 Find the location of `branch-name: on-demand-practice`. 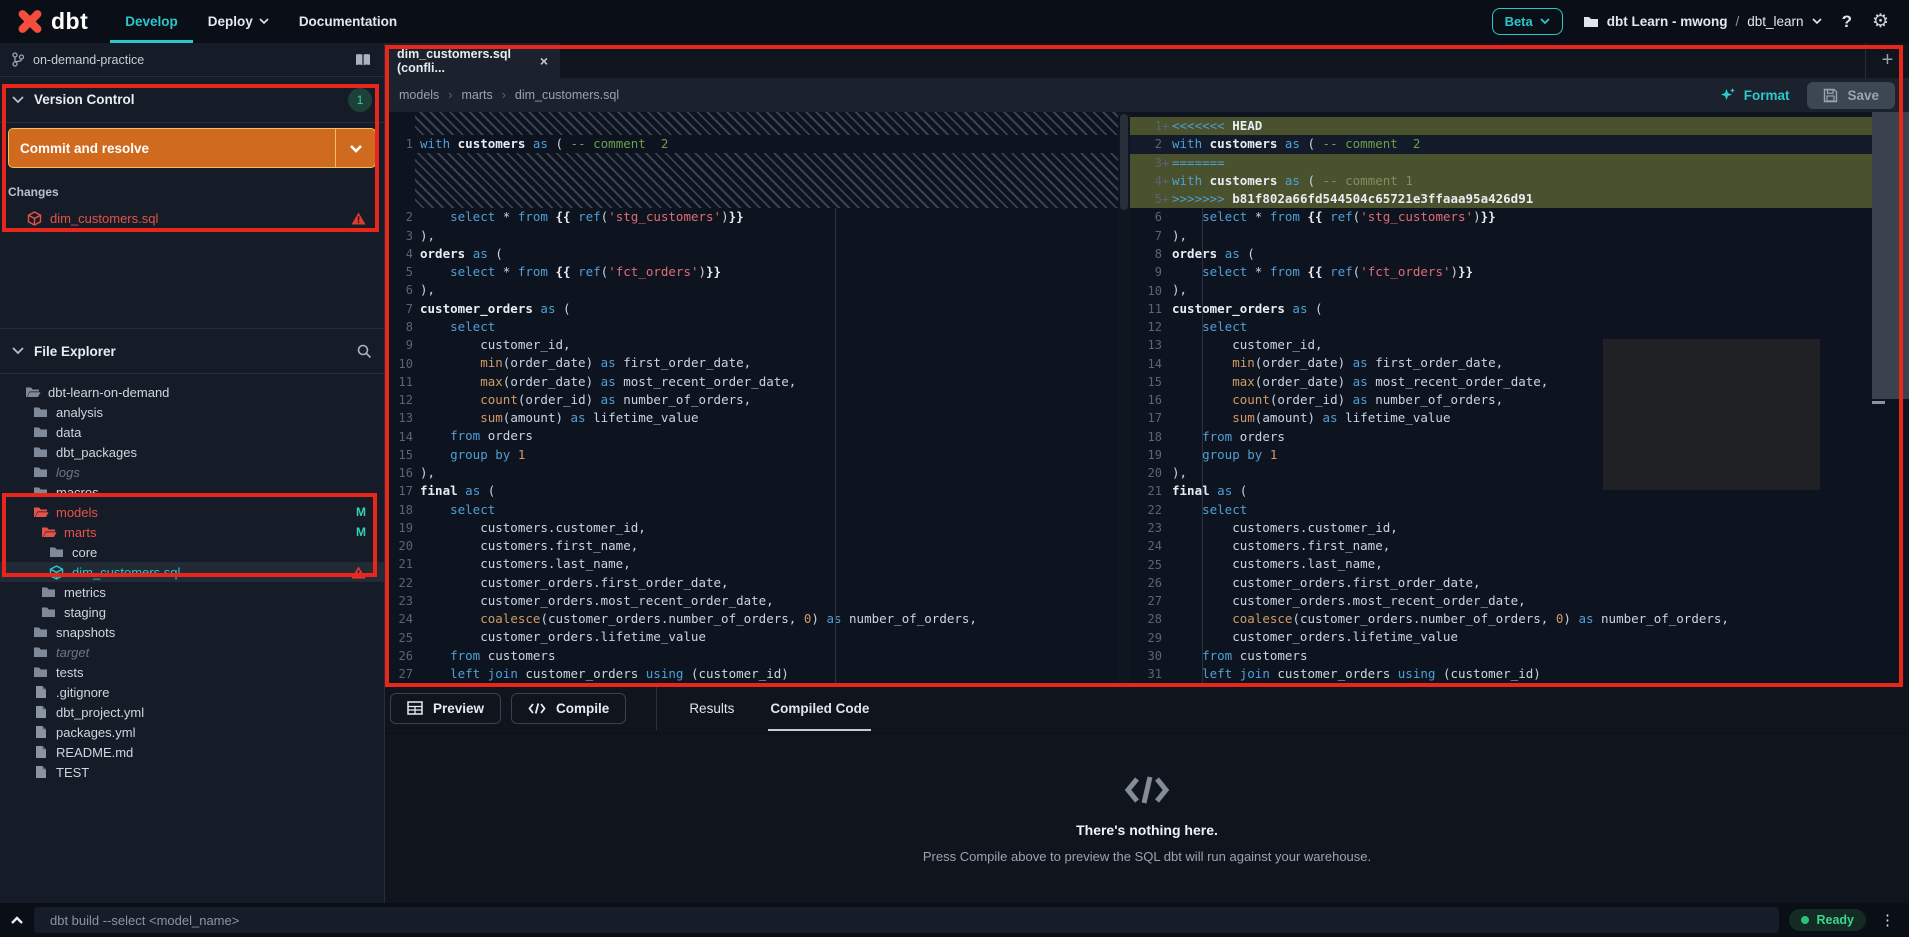

branch-name: on-demand-practice is located at coordinates (89, 59).